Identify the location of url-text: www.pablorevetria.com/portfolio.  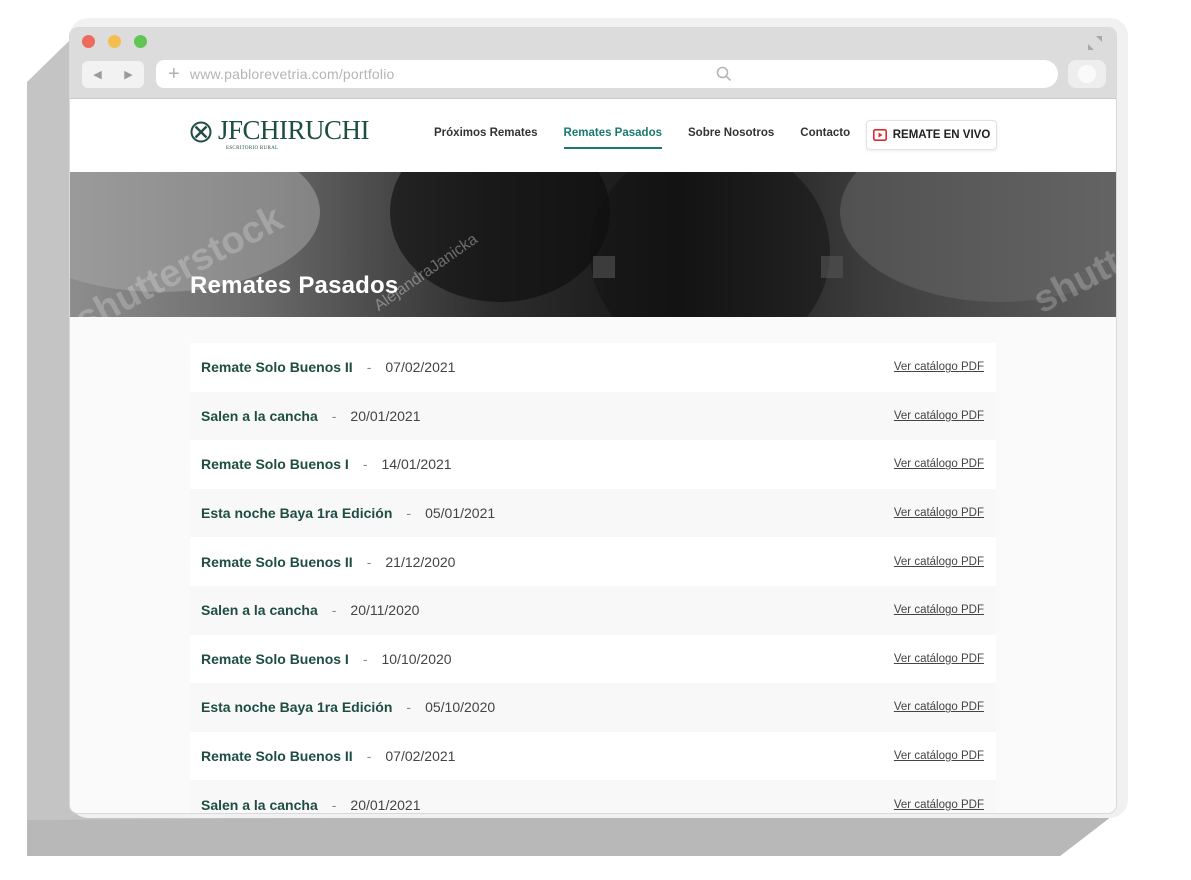
(292, 74).